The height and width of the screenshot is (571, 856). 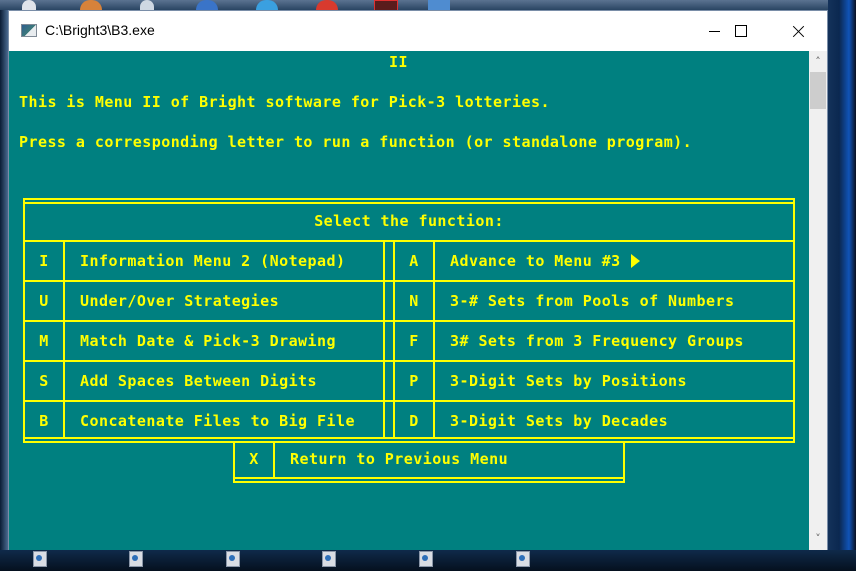 I want to click on menu-key-I: I, so click(x=44, y=261).